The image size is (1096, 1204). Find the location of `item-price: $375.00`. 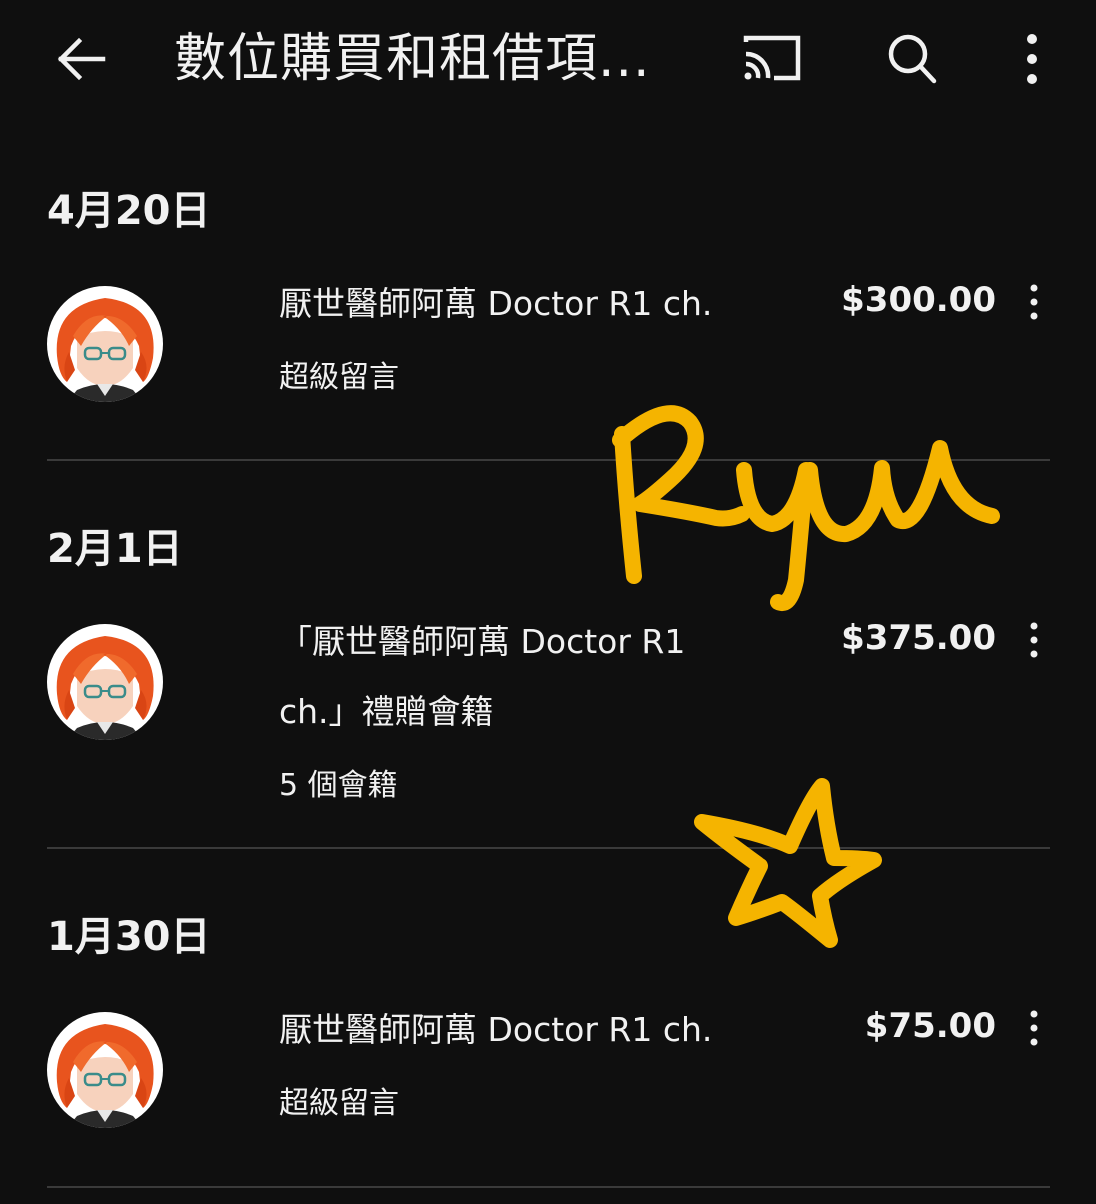

item-price: $375.00 is located at coordinates (918, 638).